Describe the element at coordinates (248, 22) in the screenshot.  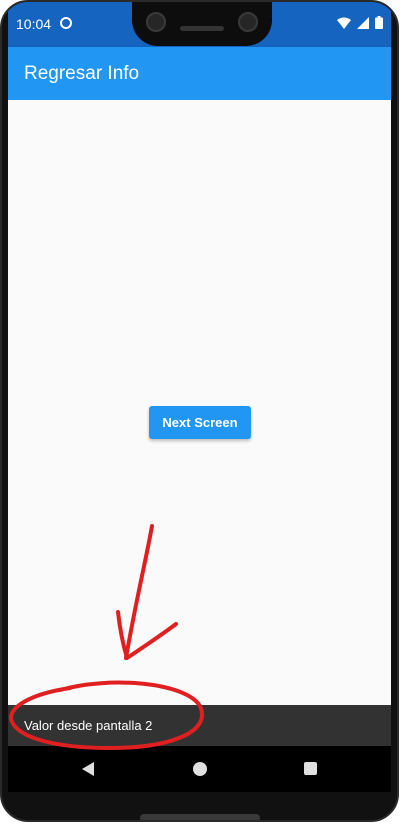
I see `sensor-icon` at that location.